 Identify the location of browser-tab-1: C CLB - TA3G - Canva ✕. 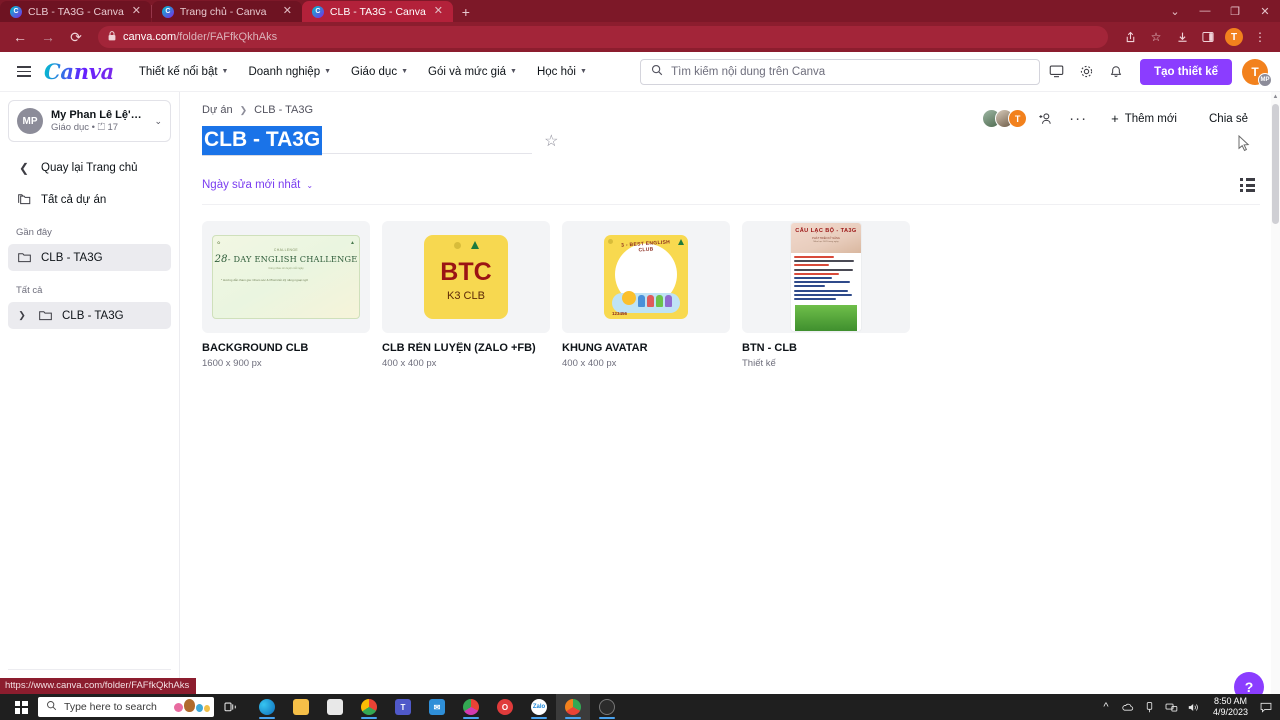
(75, 11).